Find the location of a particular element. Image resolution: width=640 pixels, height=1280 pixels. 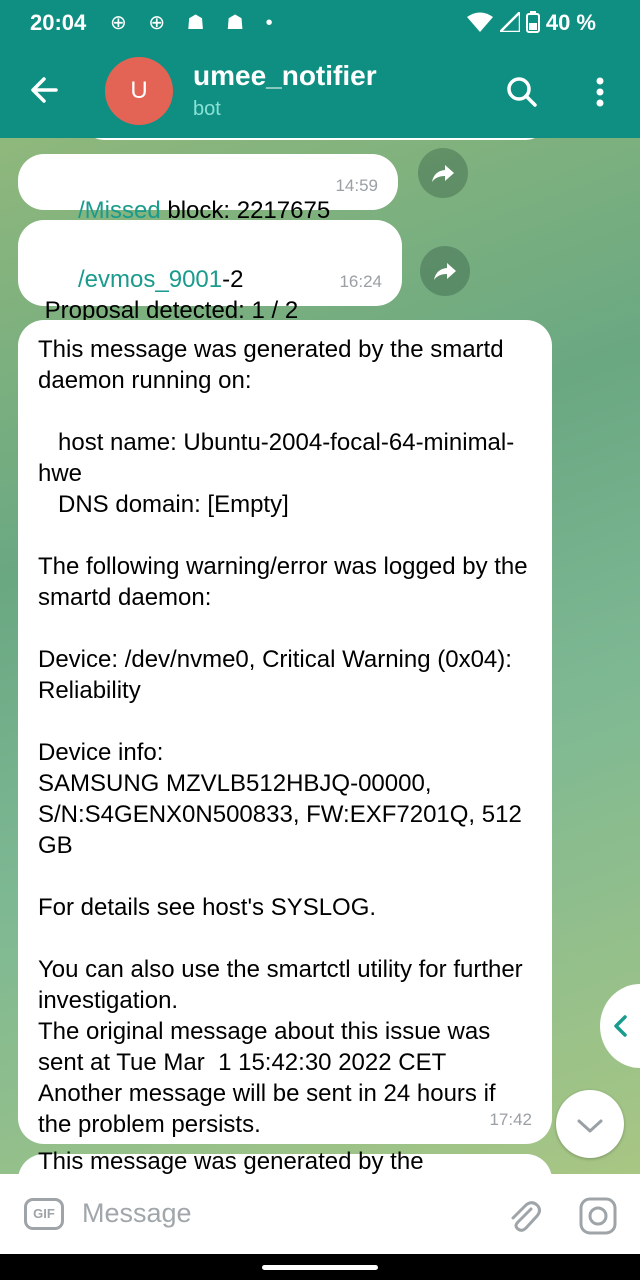

camera-icon is located at coordinates (598, 1216).